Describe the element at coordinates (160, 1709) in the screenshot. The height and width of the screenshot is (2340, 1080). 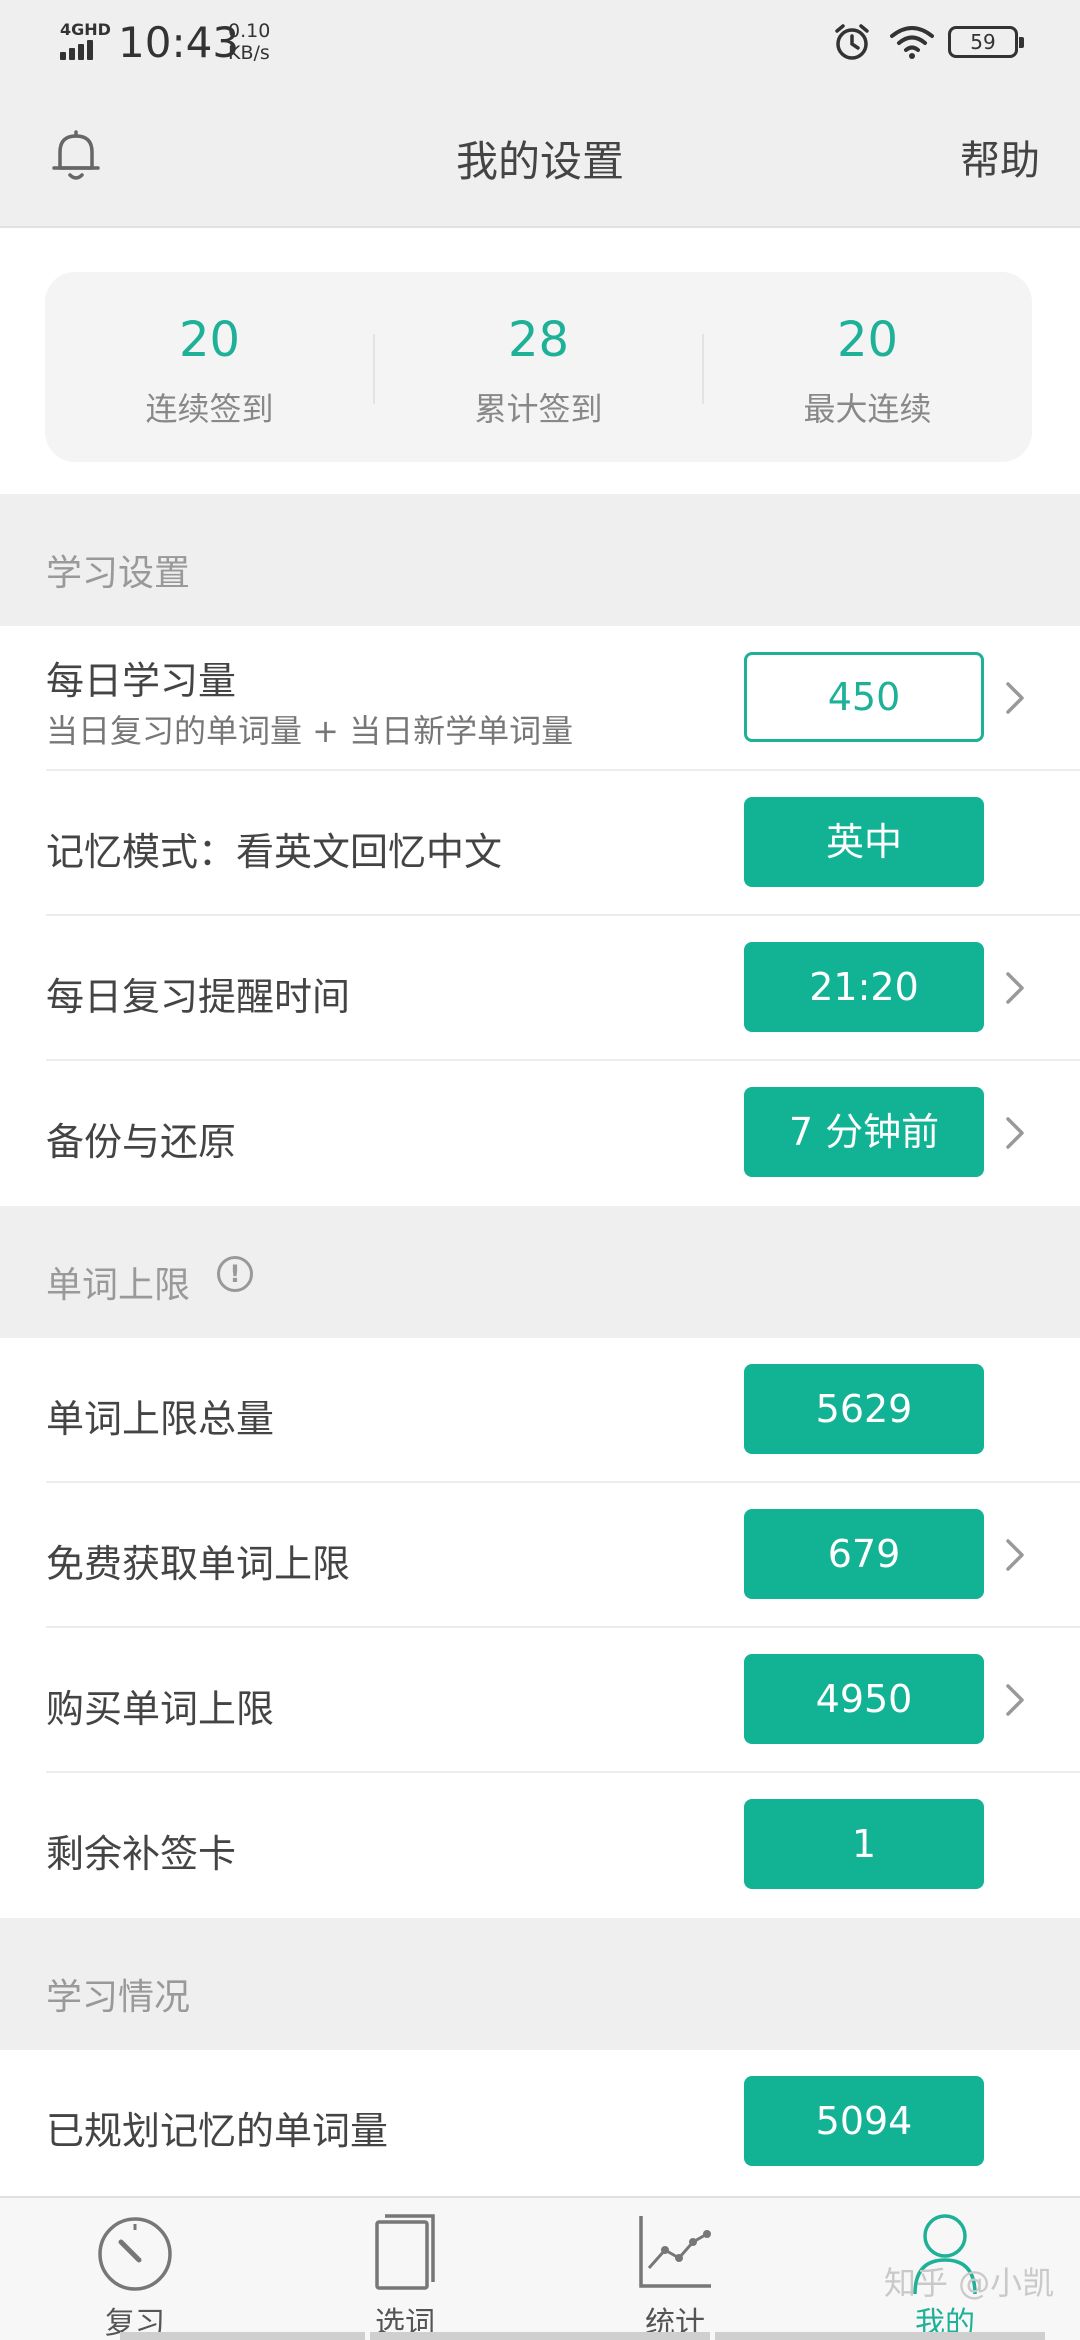
I see `row-label: 购买单词上限` at that location.